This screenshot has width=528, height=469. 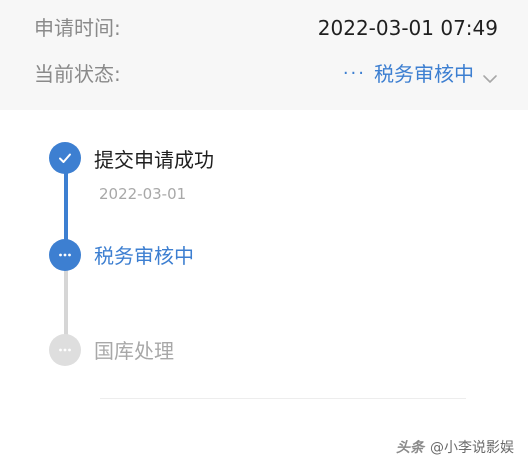 I want to click on step-done-node, so click(x=65, y=158).